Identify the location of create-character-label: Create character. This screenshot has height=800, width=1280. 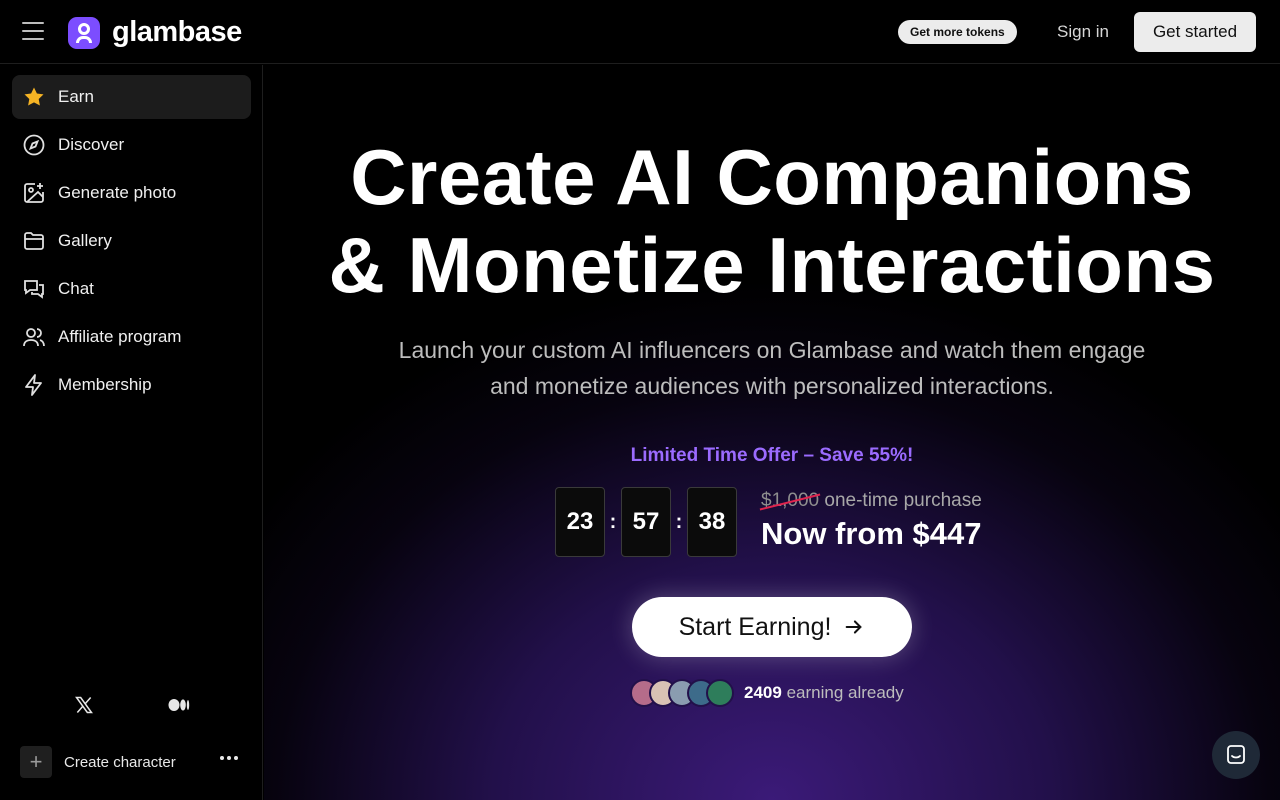
(120, 762).